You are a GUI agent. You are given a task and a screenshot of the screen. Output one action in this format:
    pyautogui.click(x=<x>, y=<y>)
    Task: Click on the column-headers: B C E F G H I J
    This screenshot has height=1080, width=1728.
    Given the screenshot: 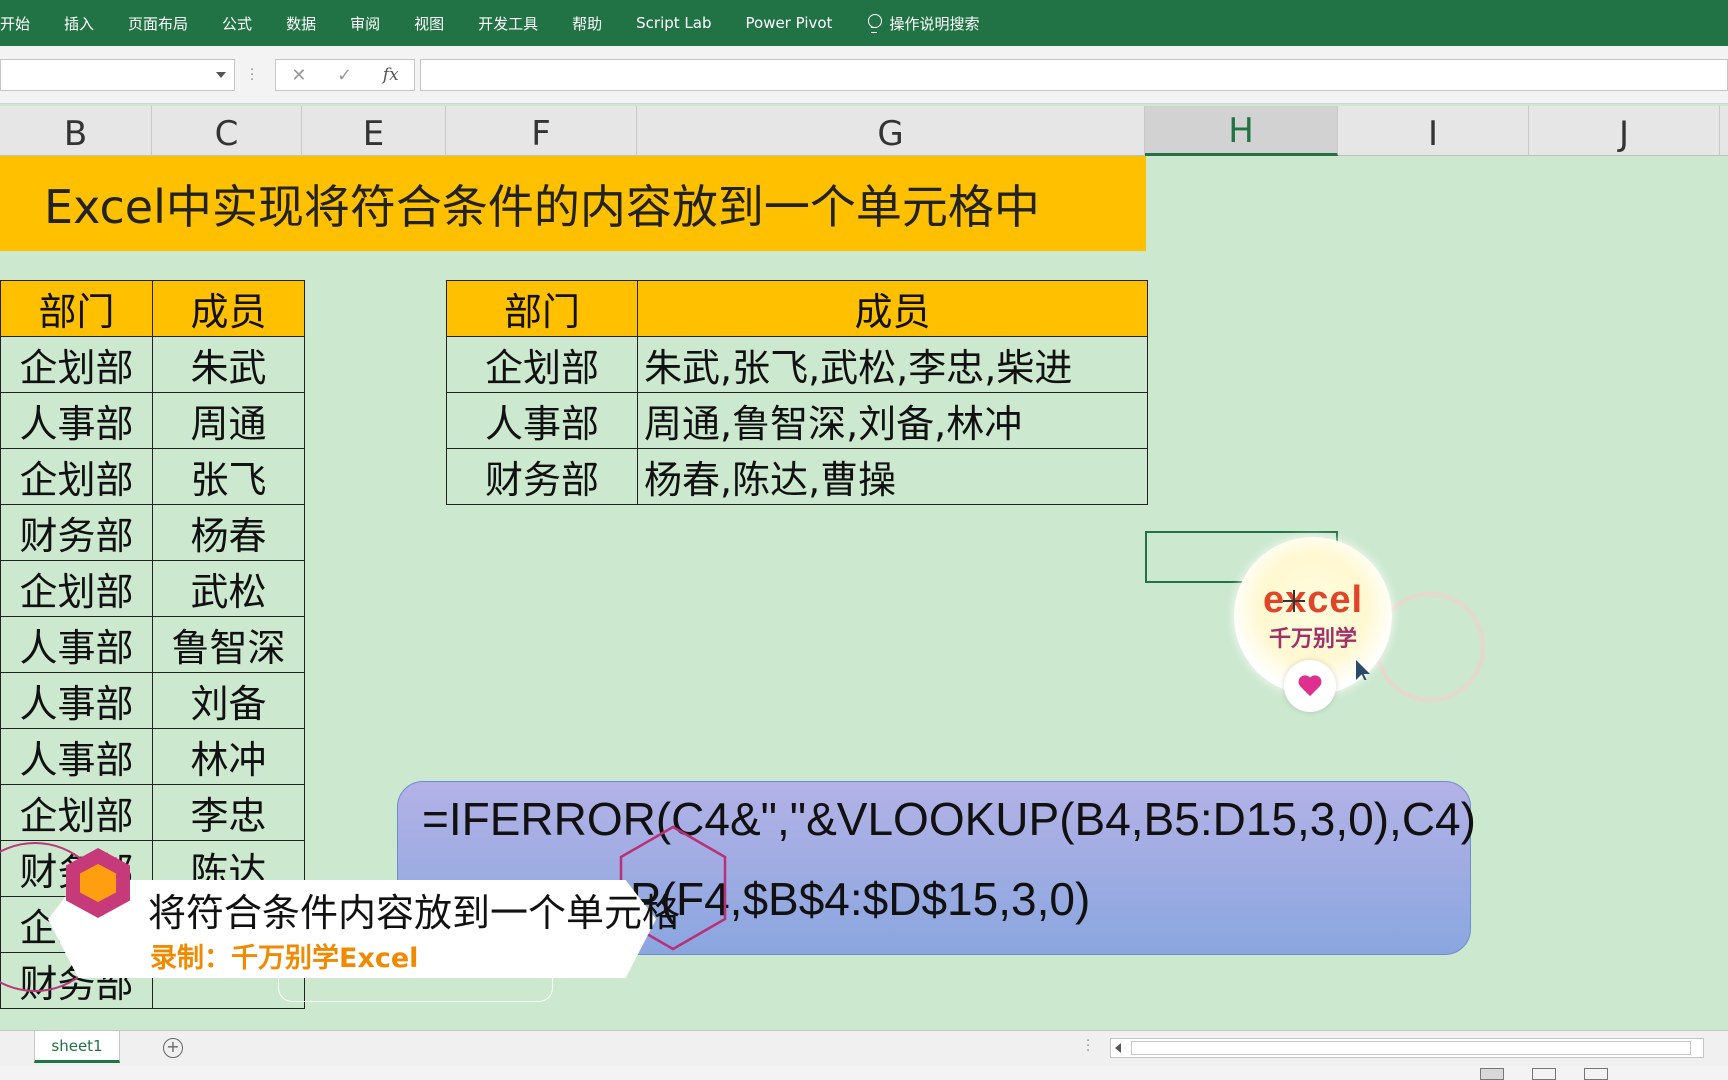 What is the action you would take?
    pyautogui.click(x=864, y=131)
    